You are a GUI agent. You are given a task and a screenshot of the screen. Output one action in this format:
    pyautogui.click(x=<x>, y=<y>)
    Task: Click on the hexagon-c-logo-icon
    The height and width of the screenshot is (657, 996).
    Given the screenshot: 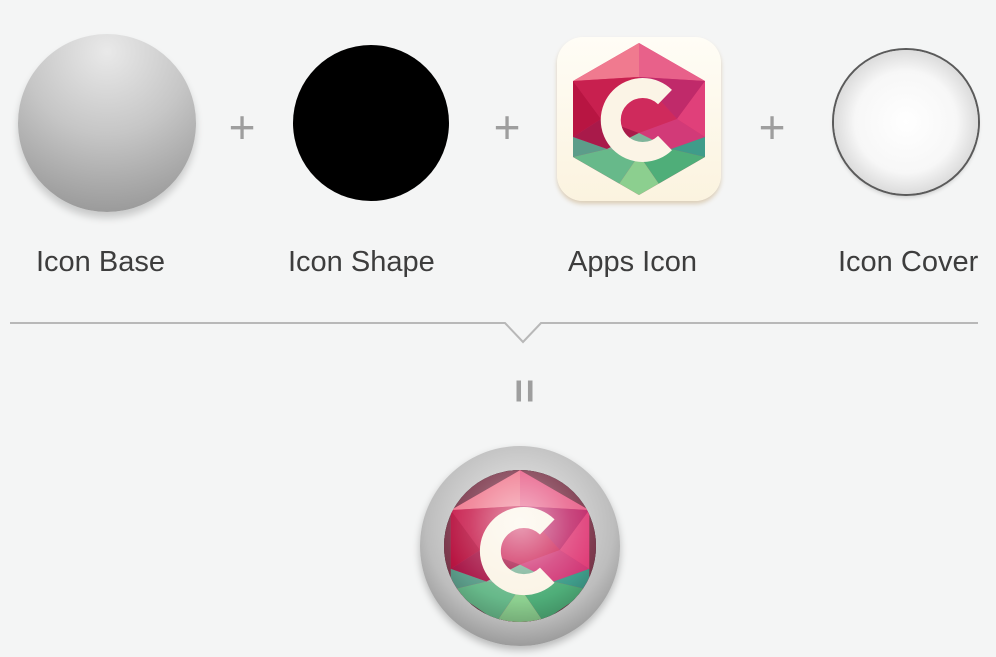 What is the action you would take?
    pyautogui.click(x=639, y=119)
    